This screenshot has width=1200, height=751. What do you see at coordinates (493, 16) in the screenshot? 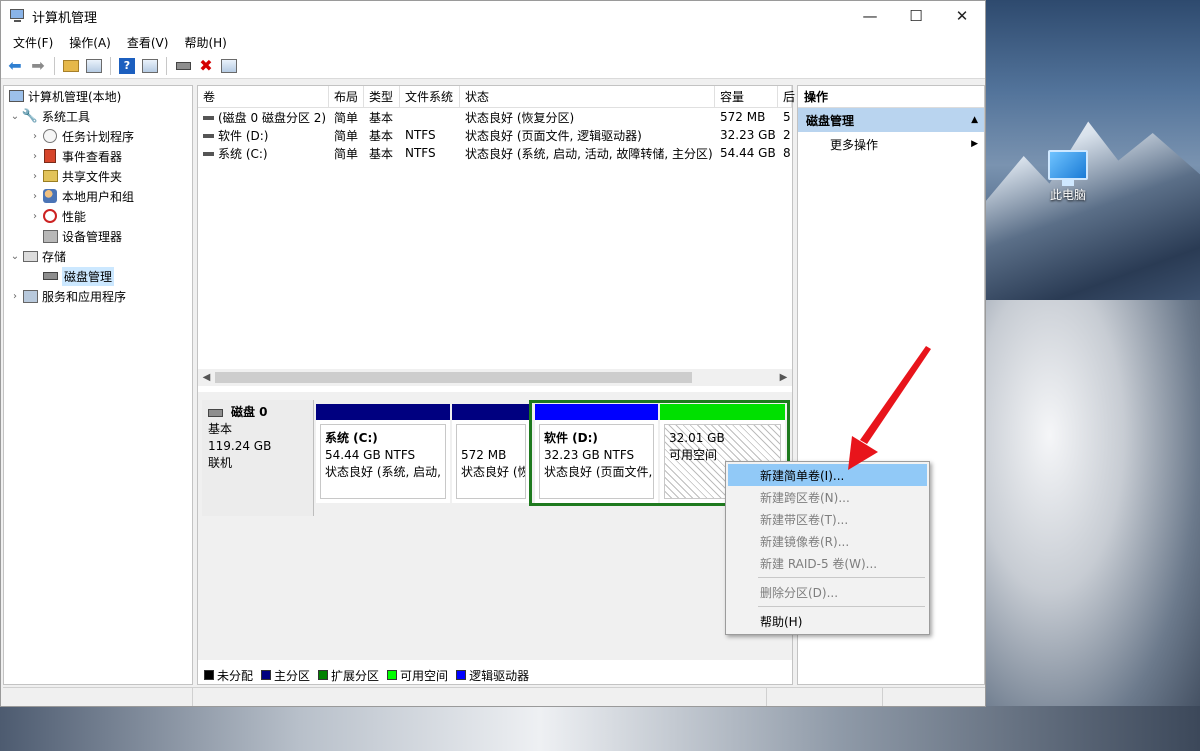
I see `title-bar: 计算机管理 — ☐ ✕` at bounding box center [493, 16].